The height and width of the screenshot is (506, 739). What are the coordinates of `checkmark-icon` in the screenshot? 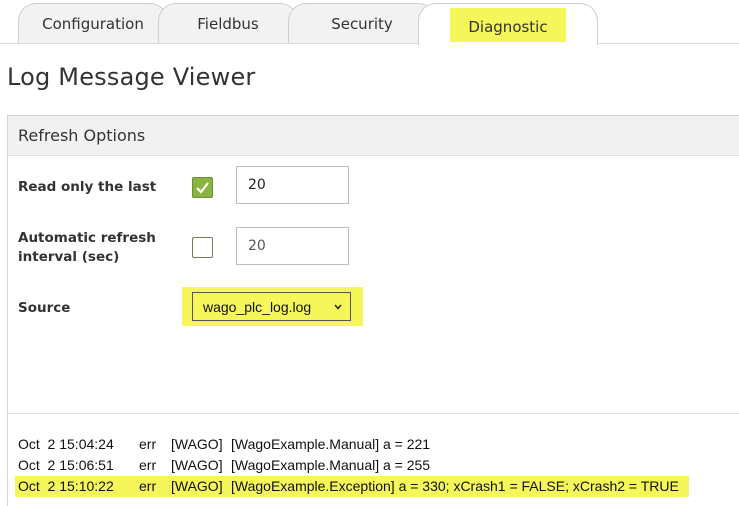 It's located at (202, 188).